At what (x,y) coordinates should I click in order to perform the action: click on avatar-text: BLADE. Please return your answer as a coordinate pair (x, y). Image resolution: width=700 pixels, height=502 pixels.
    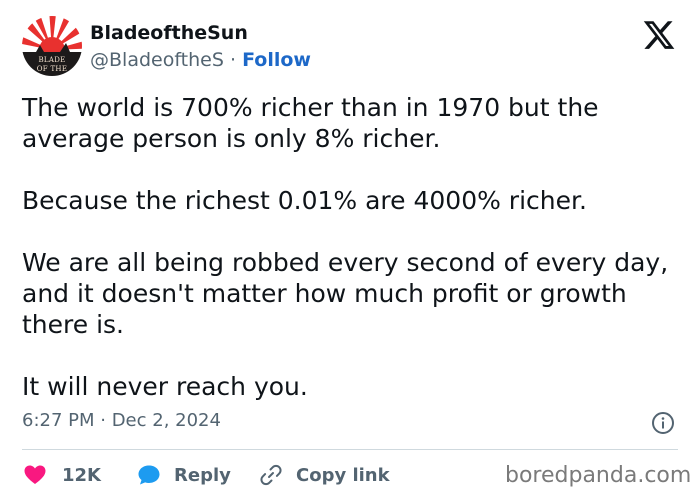
    Looking at the image, I should click on (52, 60).